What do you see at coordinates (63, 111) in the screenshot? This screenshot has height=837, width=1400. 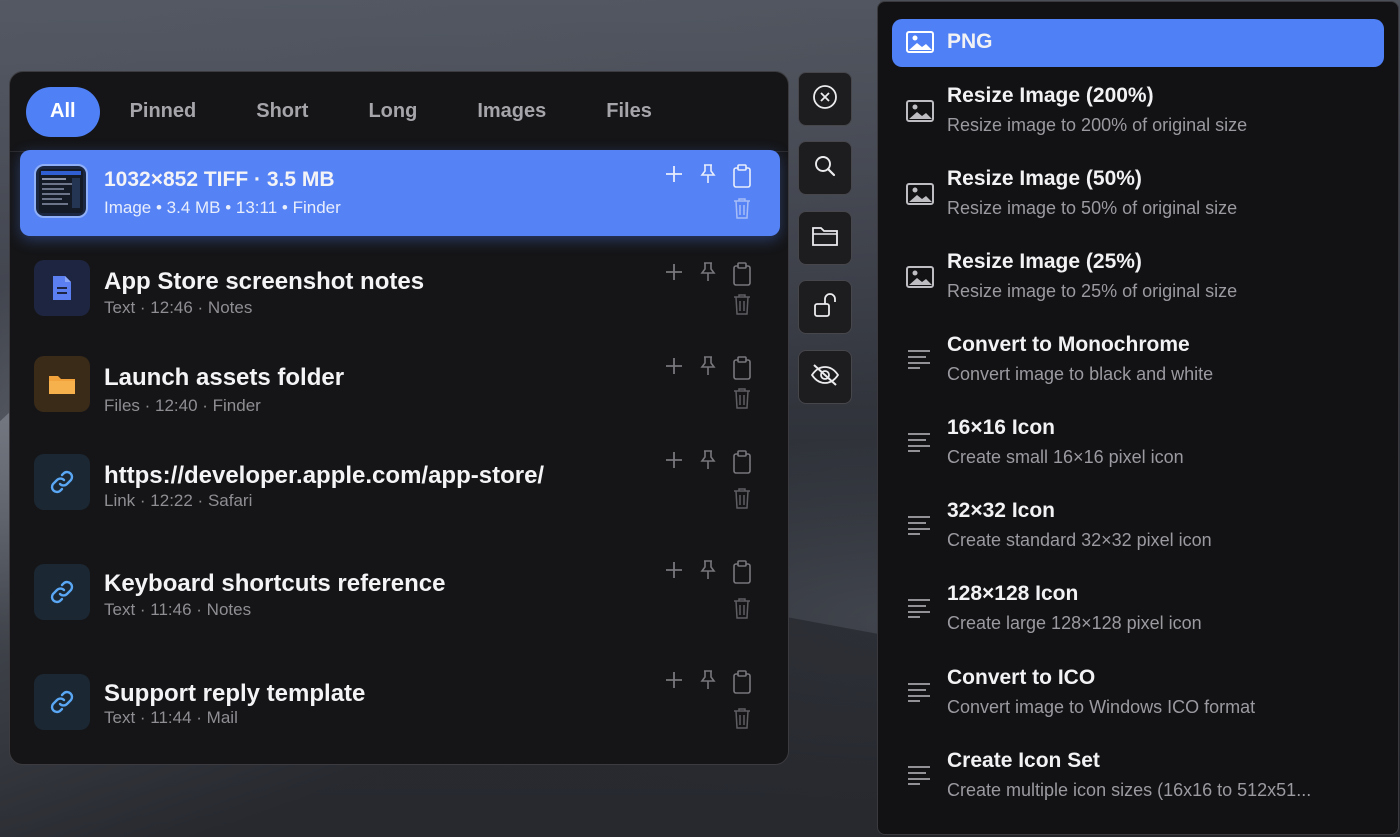 I see `tab-all: All` at bounding box center [63, 111].